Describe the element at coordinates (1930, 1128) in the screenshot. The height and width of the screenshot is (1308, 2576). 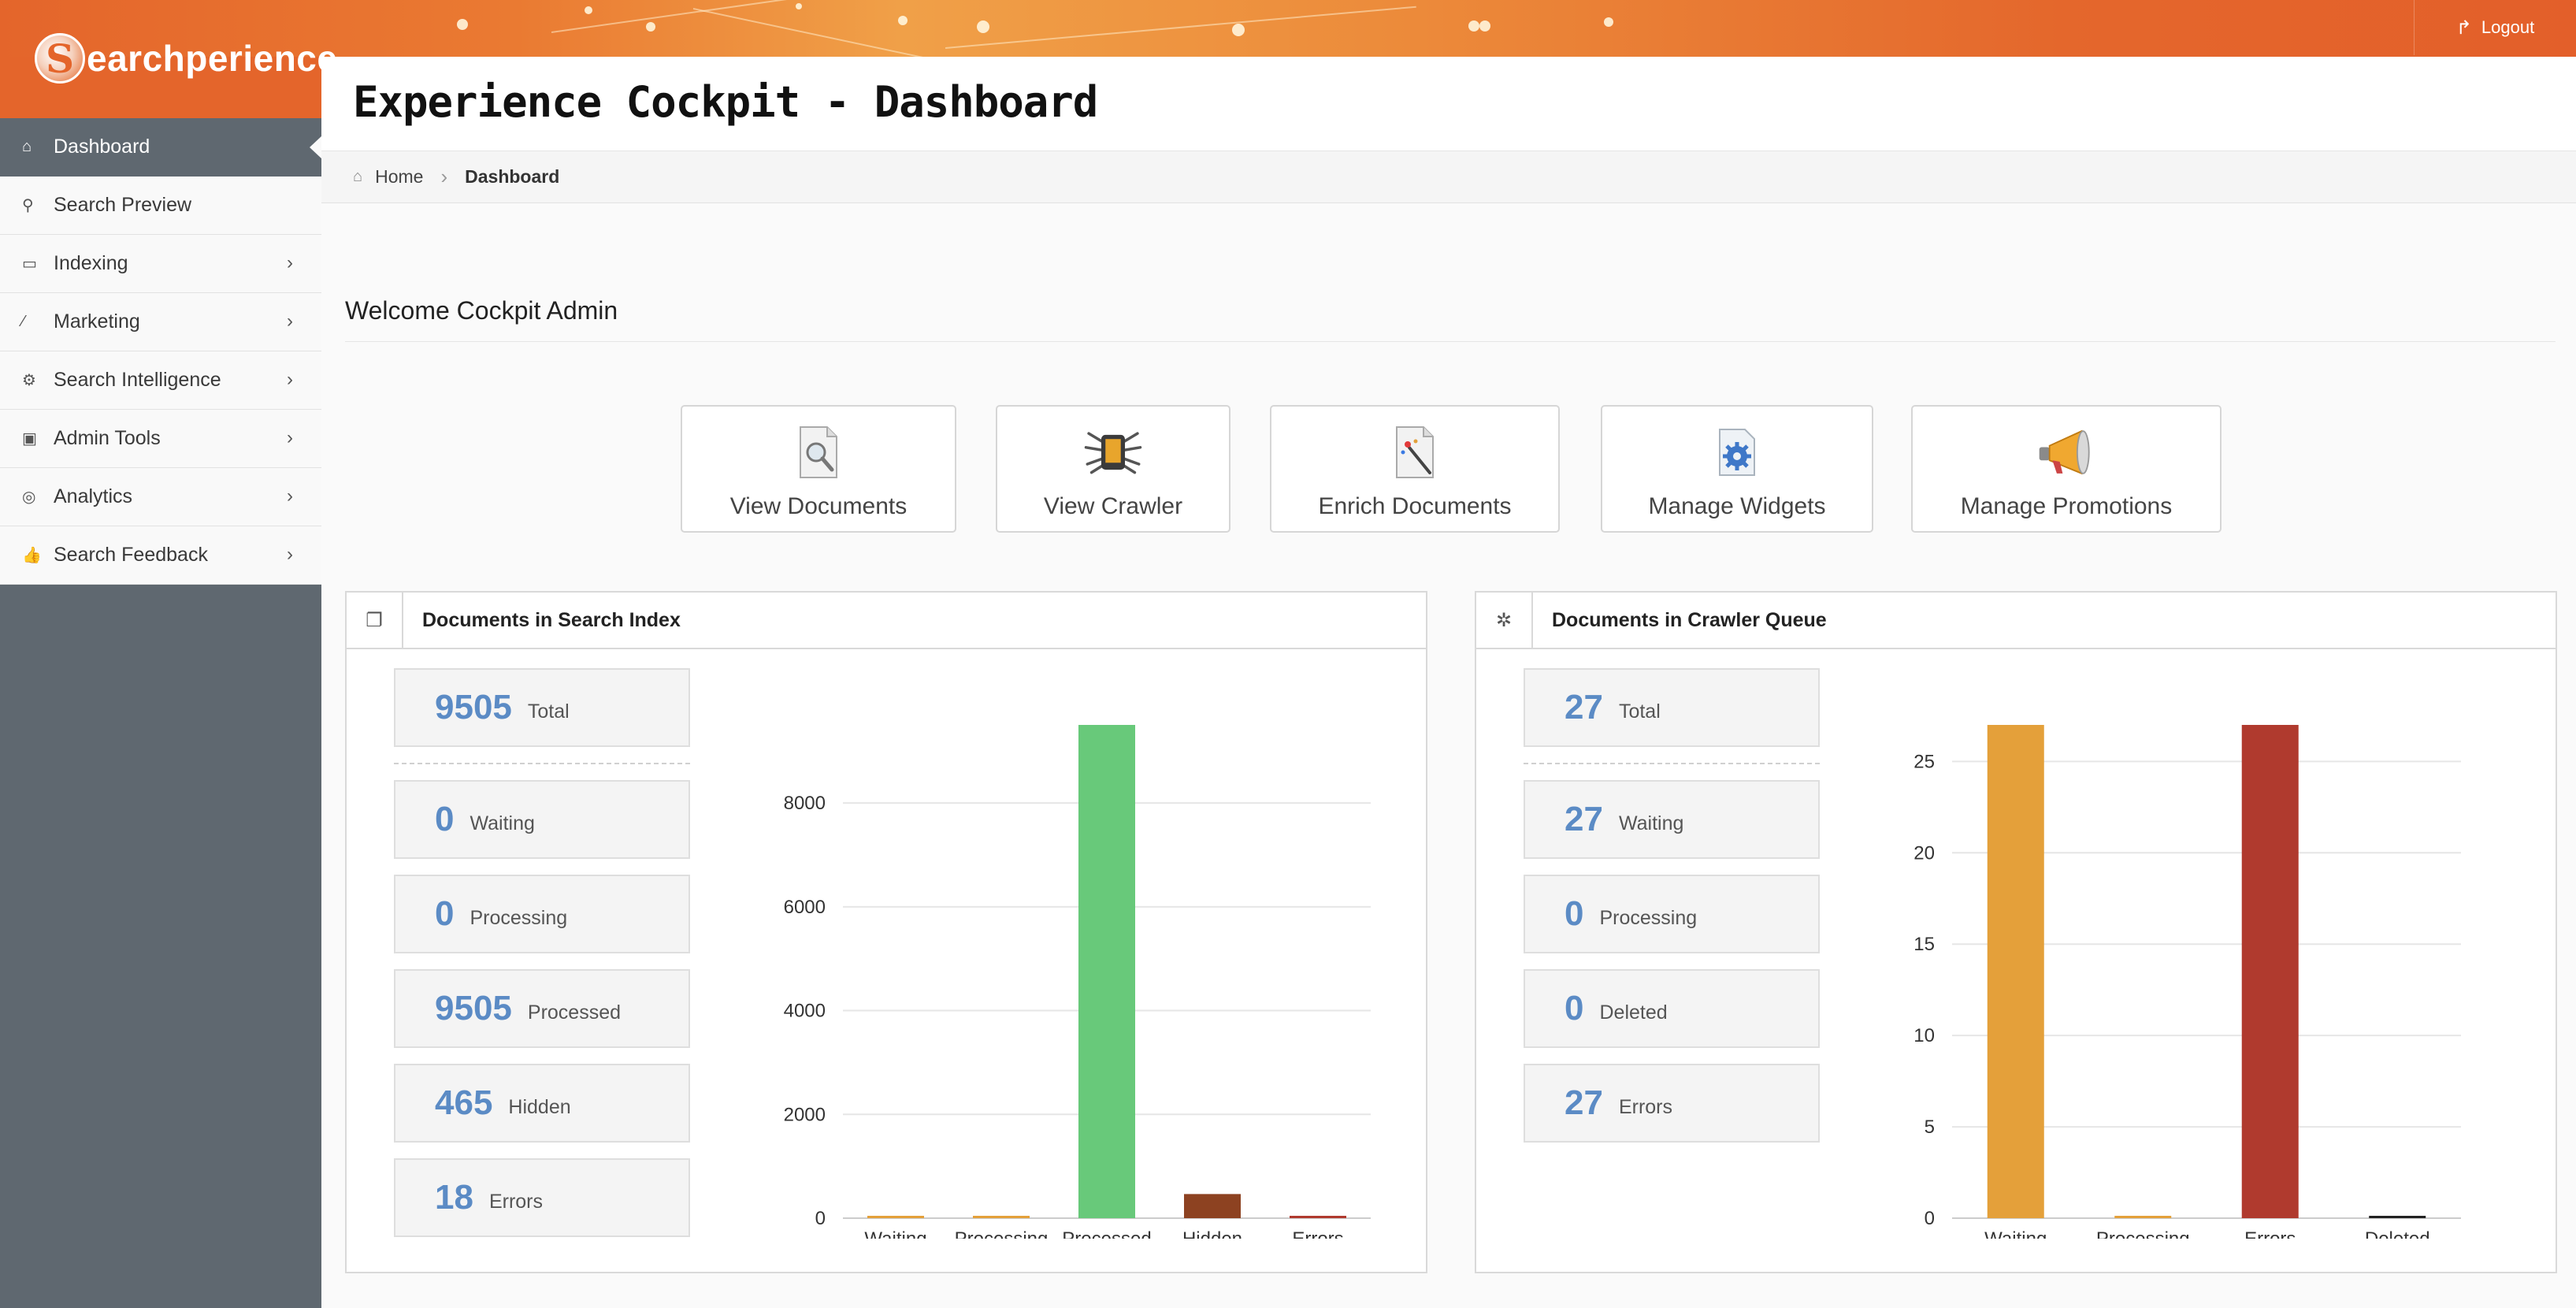
I see `y-tick-label: 5` at that location.